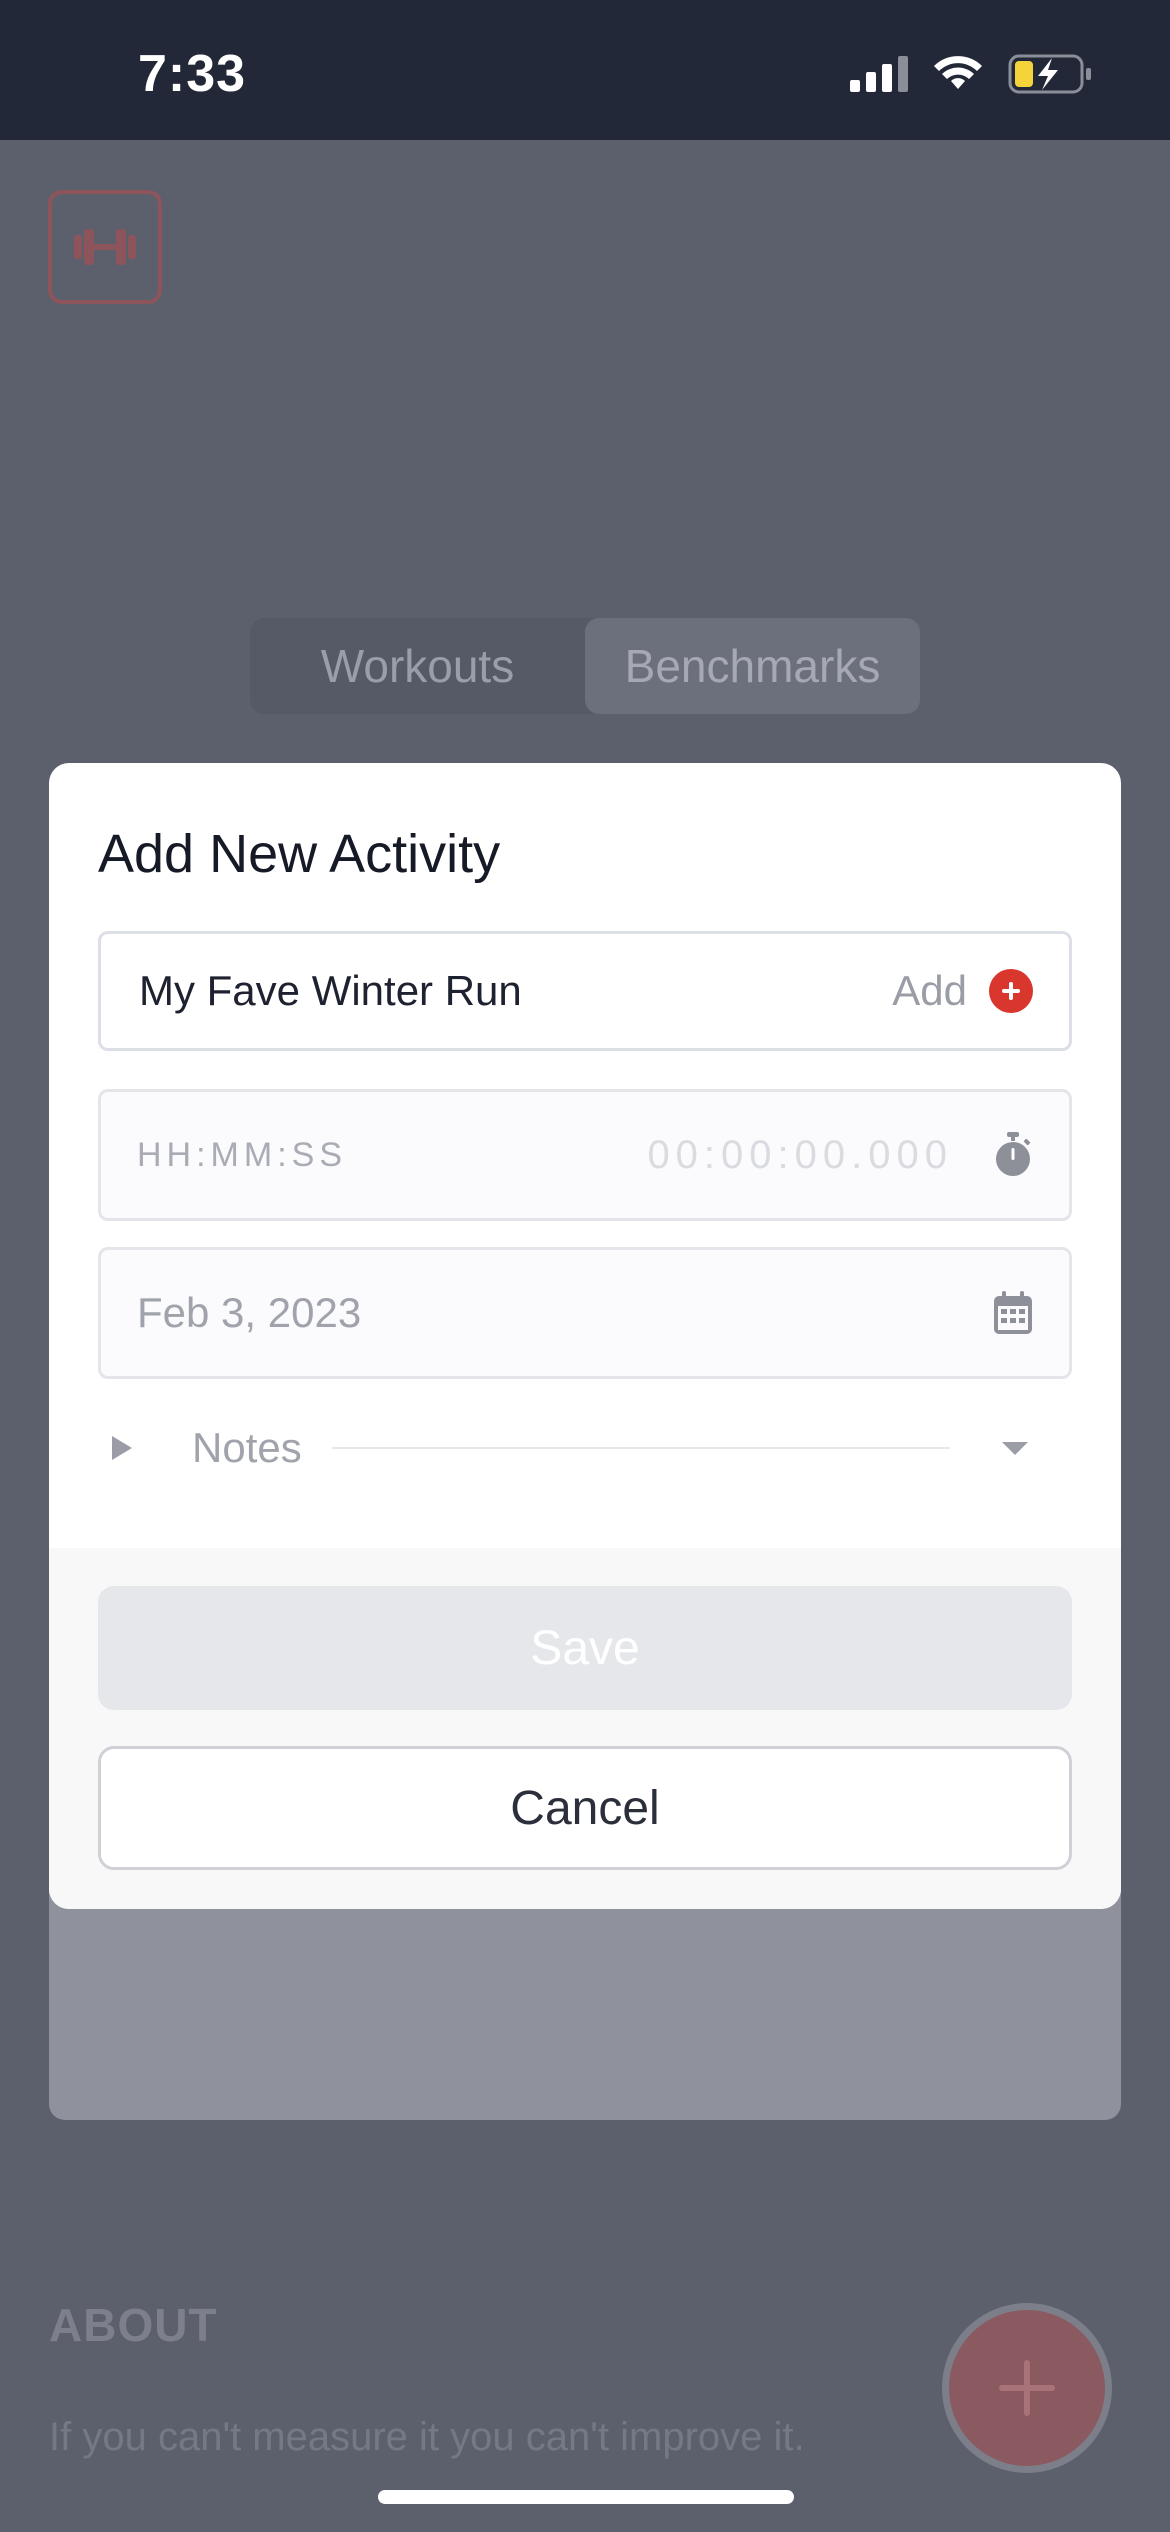 The image size is (1170, 2532). I want to click on date-value: Feb 3, 2023, so click(249, 1312).